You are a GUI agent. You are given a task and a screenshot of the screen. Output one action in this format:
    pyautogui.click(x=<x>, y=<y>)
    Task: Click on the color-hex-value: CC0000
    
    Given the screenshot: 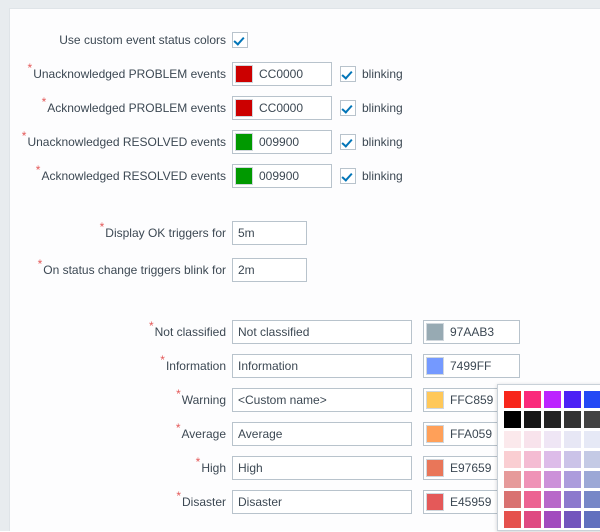 What is the action you would take?
    pyautogui.click(x=281, y=74)
    